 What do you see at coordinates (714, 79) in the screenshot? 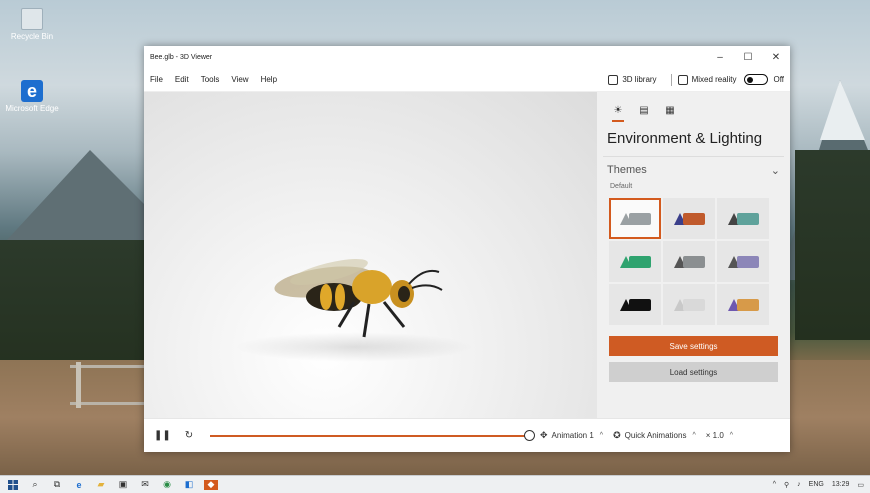
I see `mixed-reality-label: Mixed reality` at bounding box center [714, 79].